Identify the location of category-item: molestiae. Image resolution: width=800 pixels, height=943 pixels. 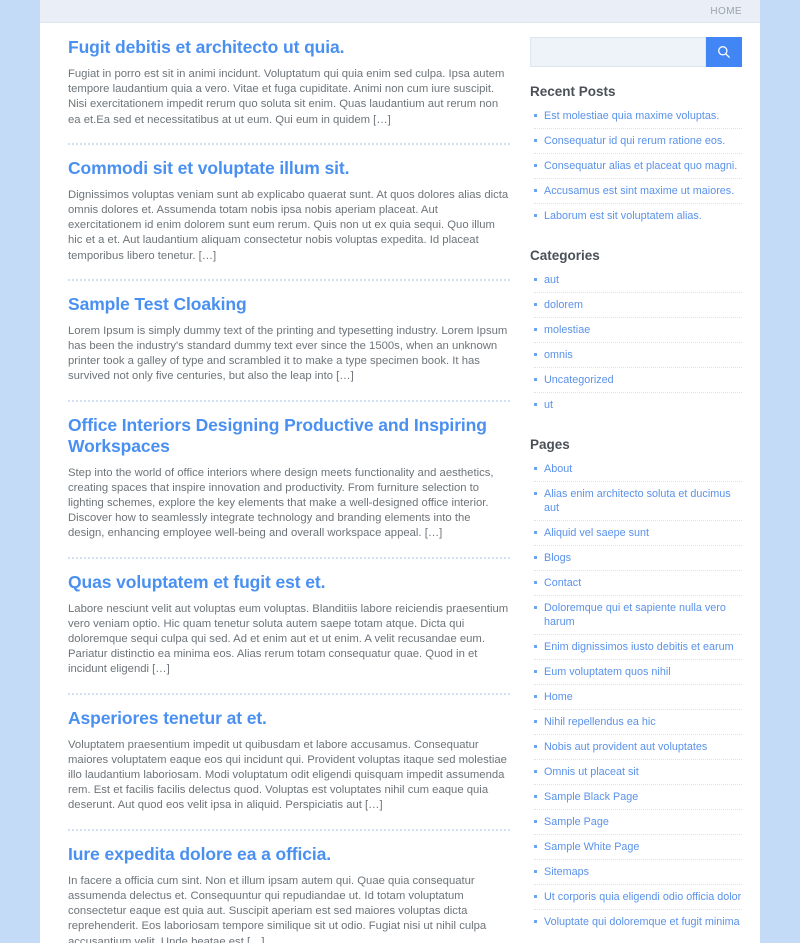
(638, 333).